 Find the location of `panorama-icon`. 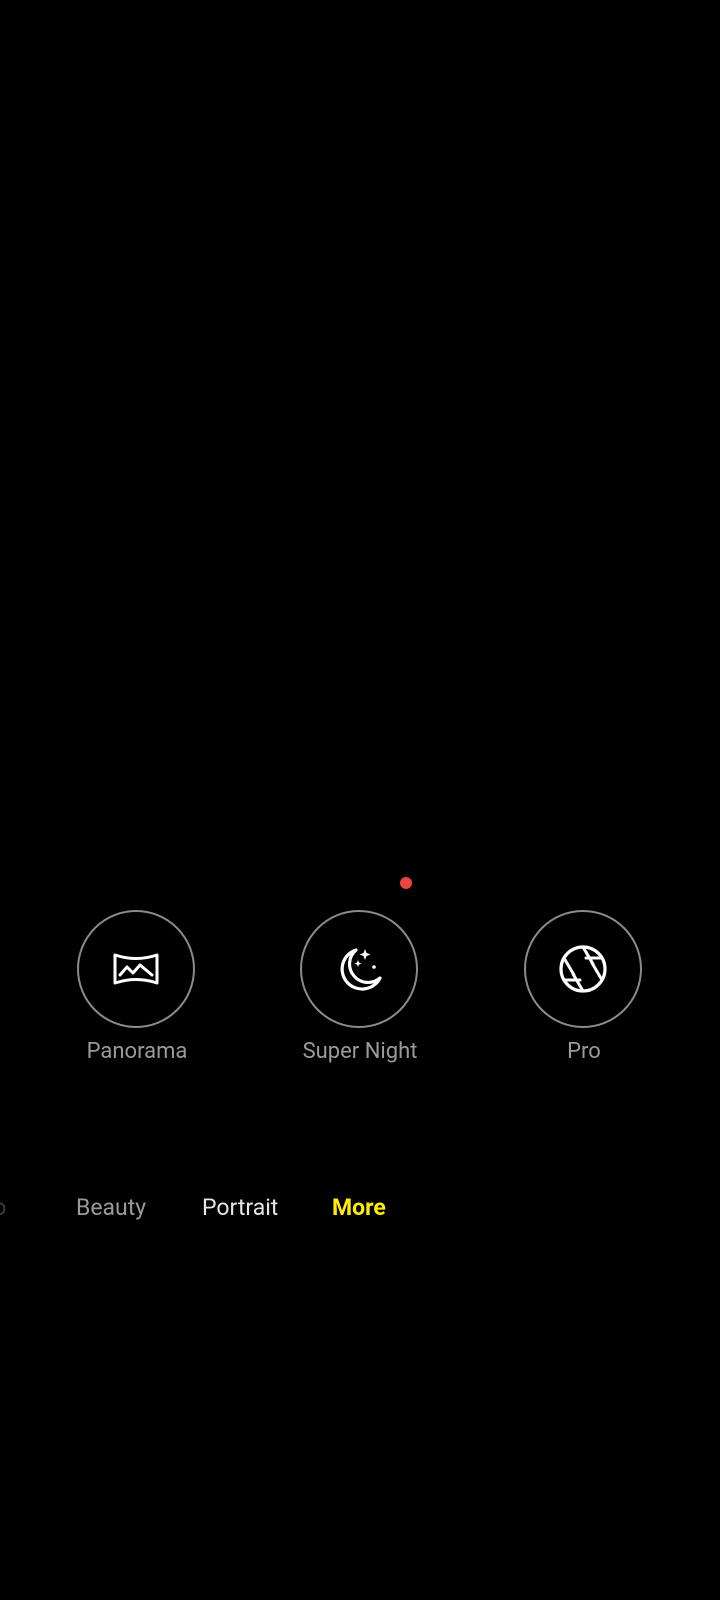

panorama-icon is located at coordinates (136, 969).